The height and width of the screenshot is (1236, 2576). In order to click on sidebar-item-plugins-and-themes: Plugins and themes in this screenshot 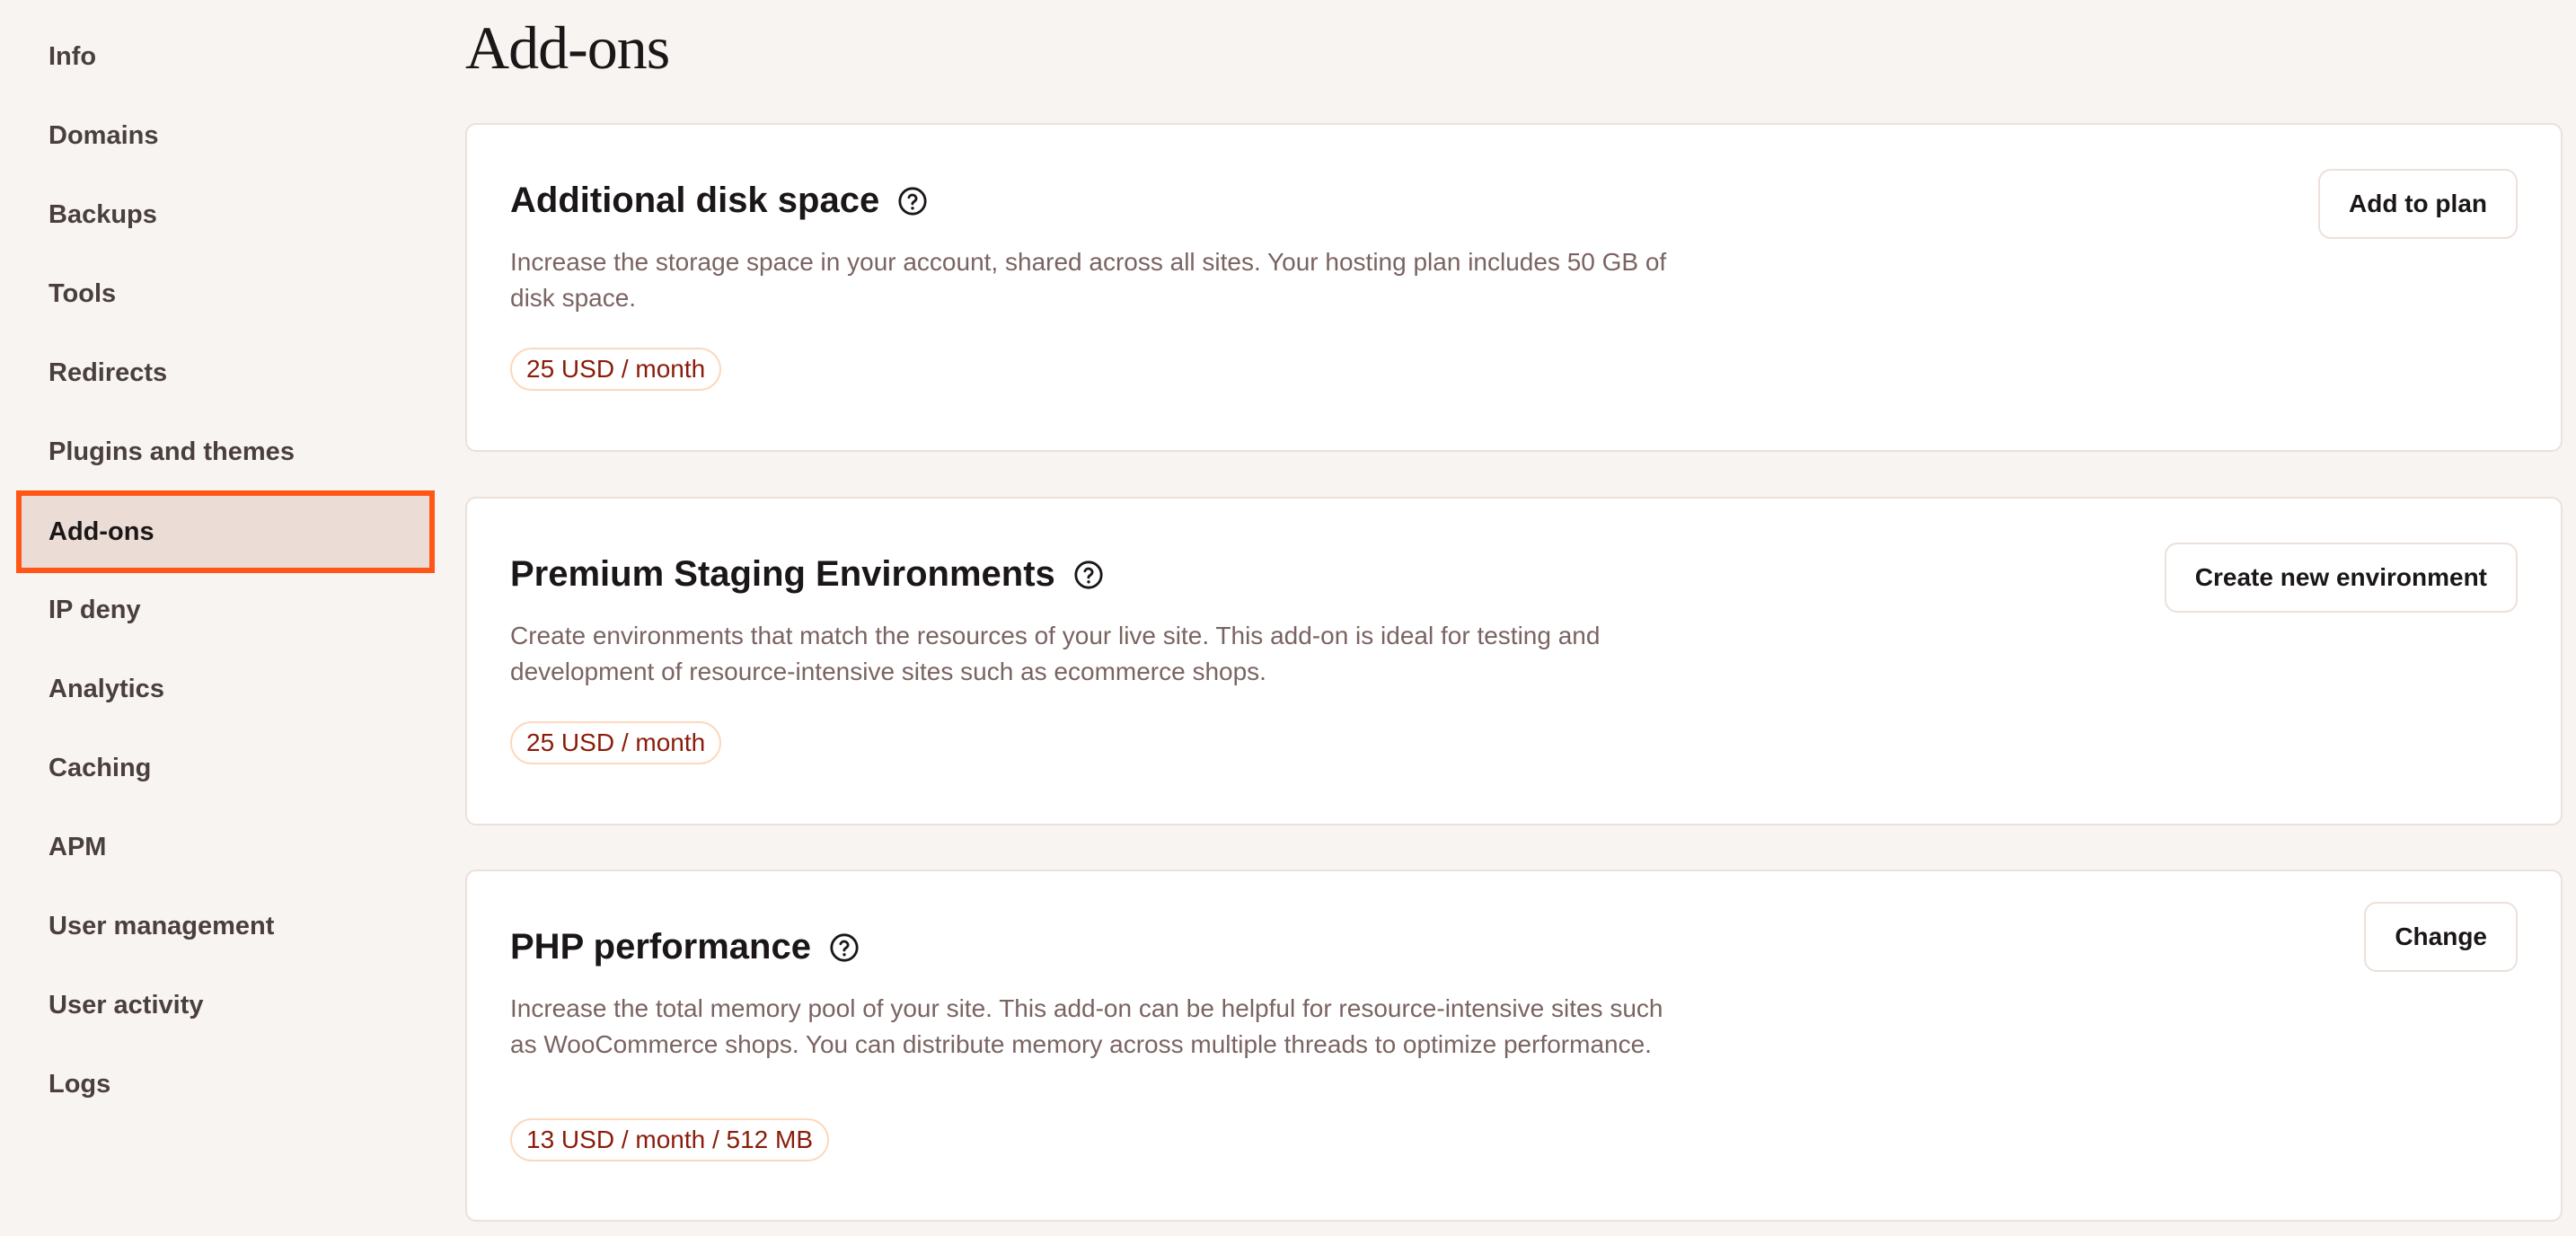, I will do `click(225, 452)`.